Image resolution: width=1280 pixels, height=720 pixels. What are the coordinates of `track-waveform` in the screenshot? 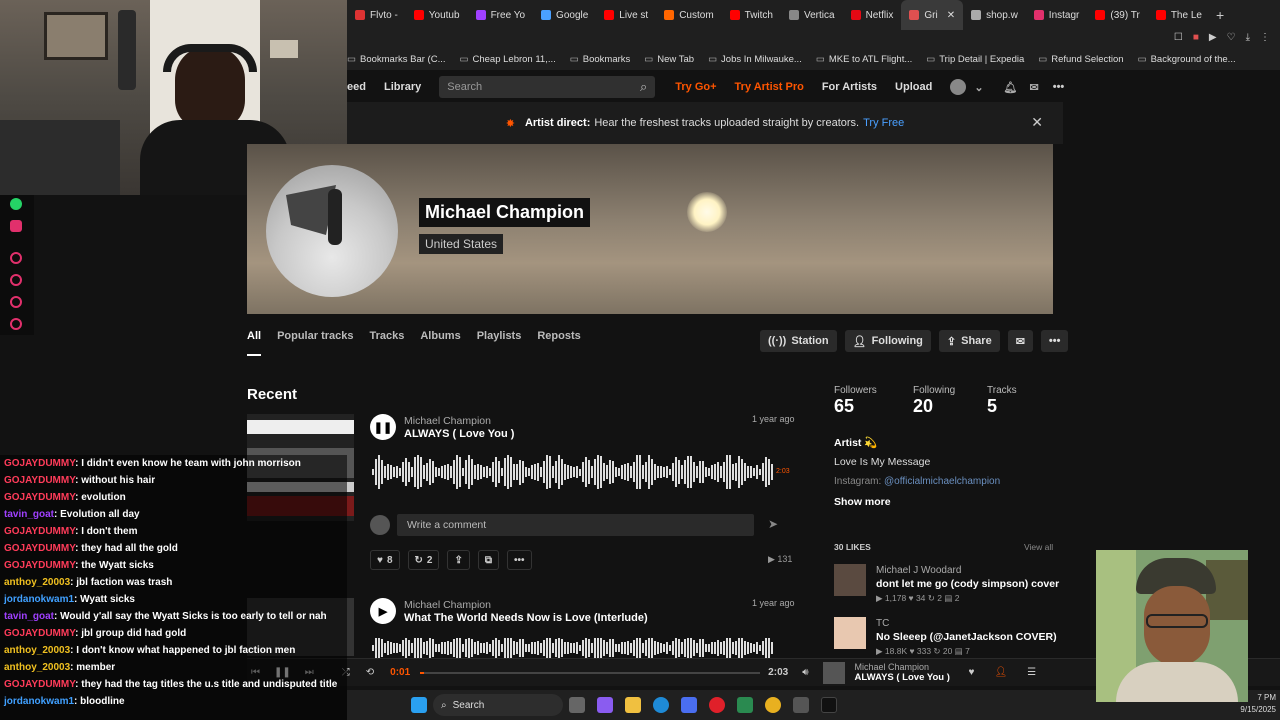 It's located at (573, 472).